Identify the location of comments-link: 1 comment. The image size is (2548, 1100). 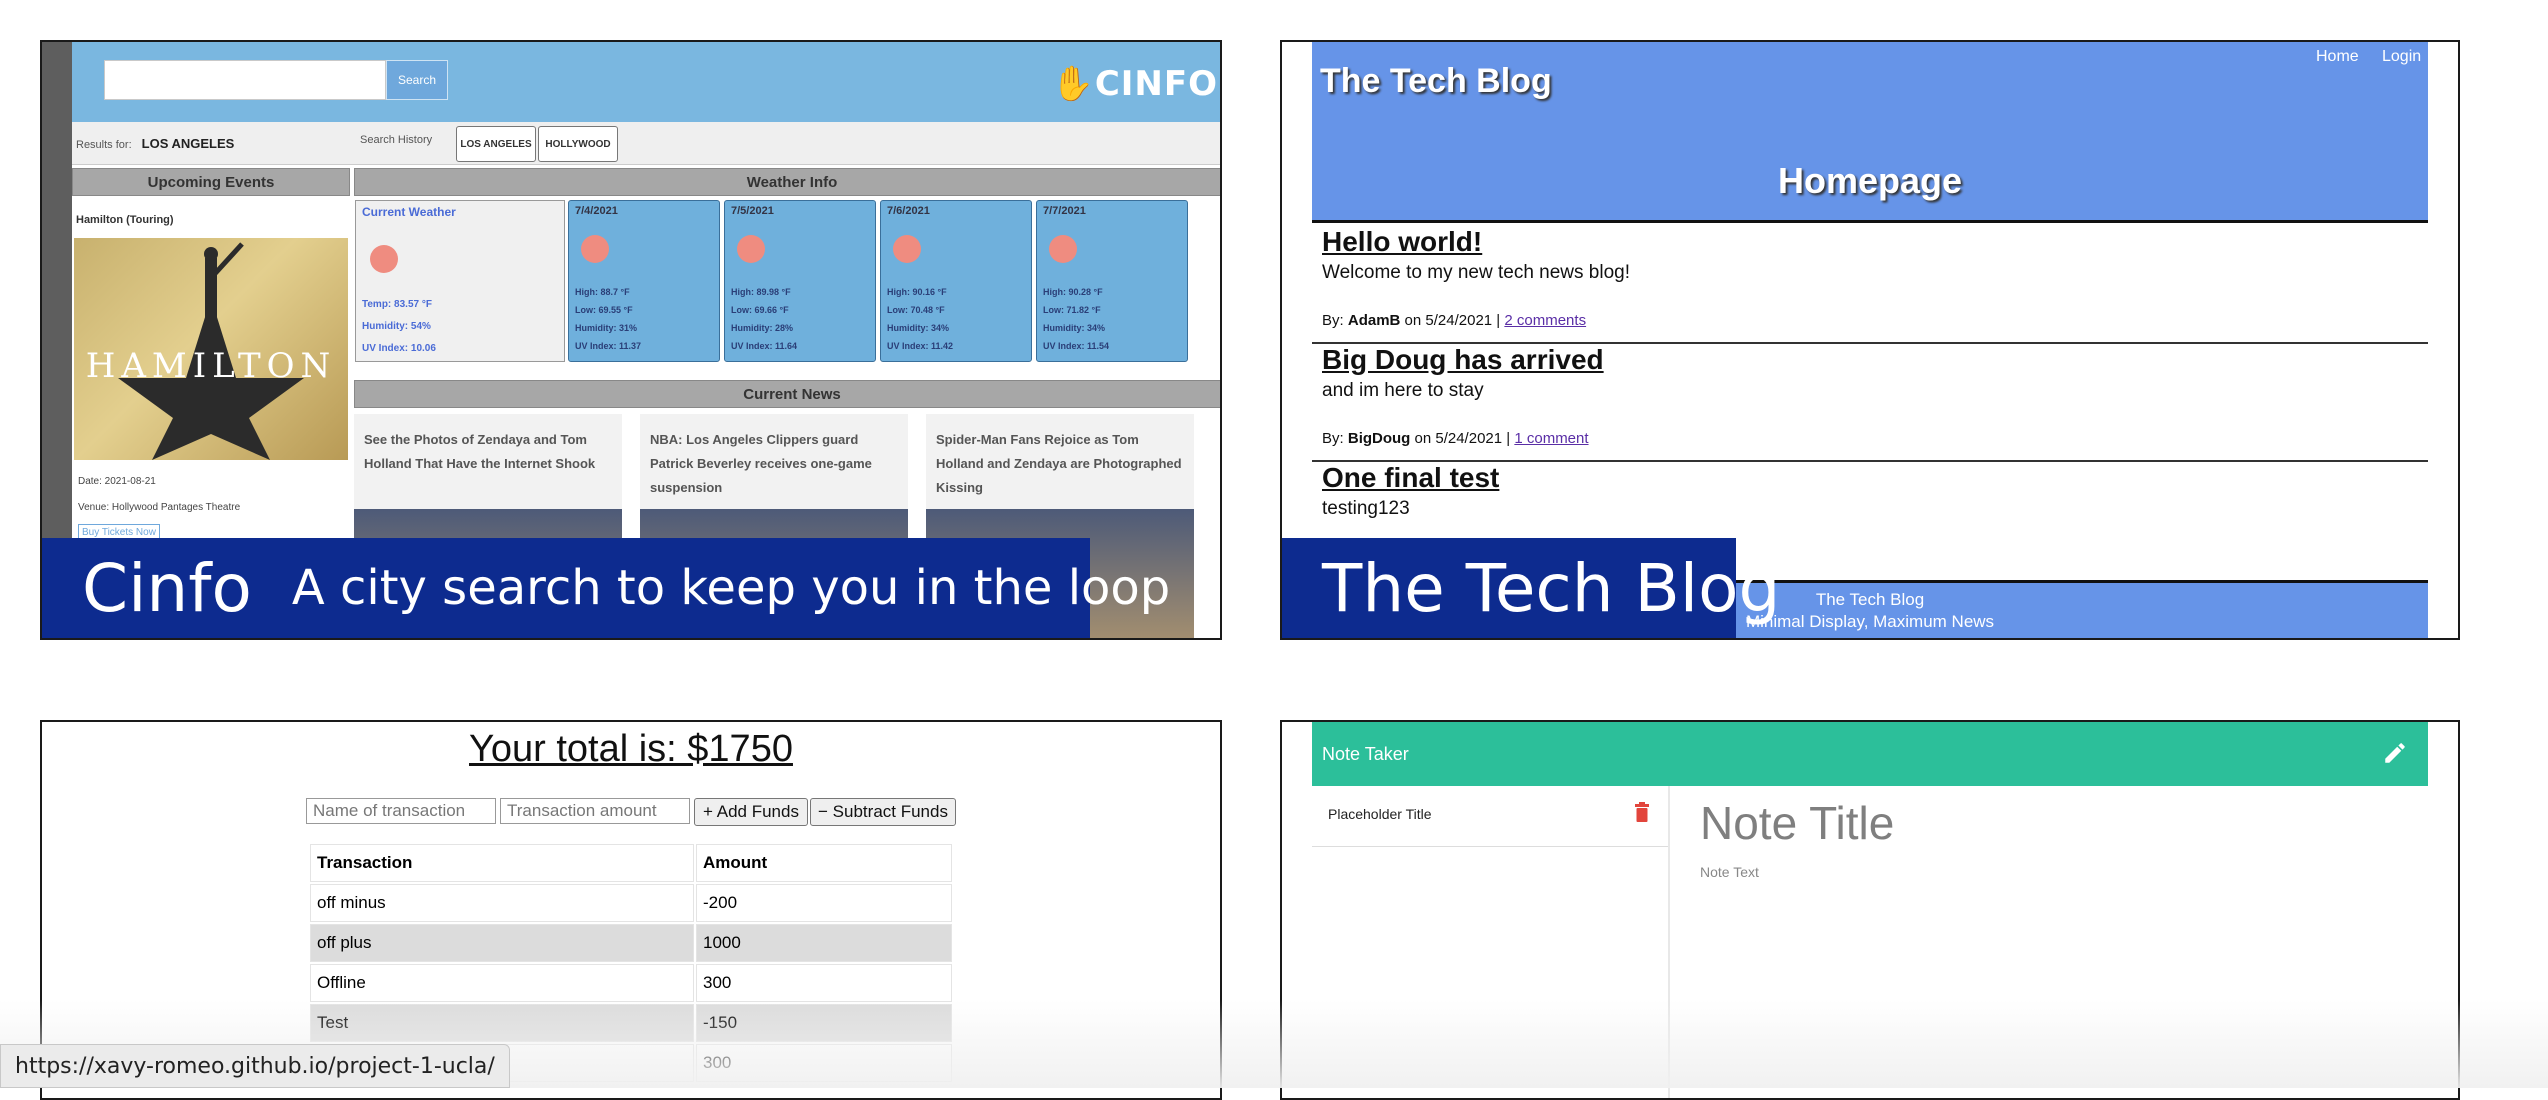
(1551, 438).